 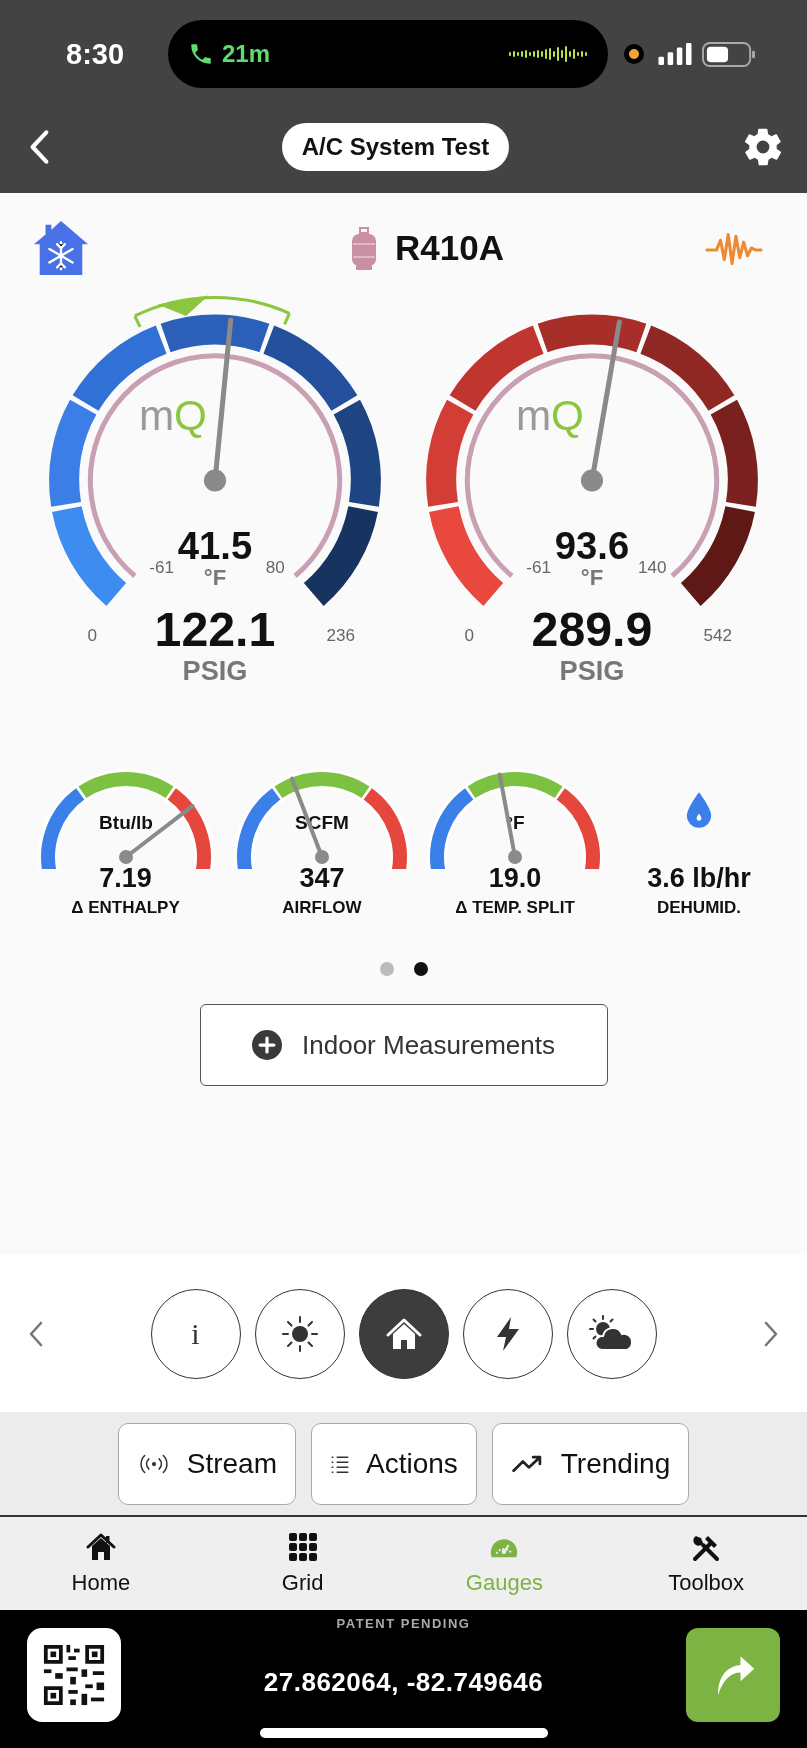 What do you see at coordinates (706, 1563) in the screenshot?
I see `tab: Toolbox` at bounding box center [706, 1563].